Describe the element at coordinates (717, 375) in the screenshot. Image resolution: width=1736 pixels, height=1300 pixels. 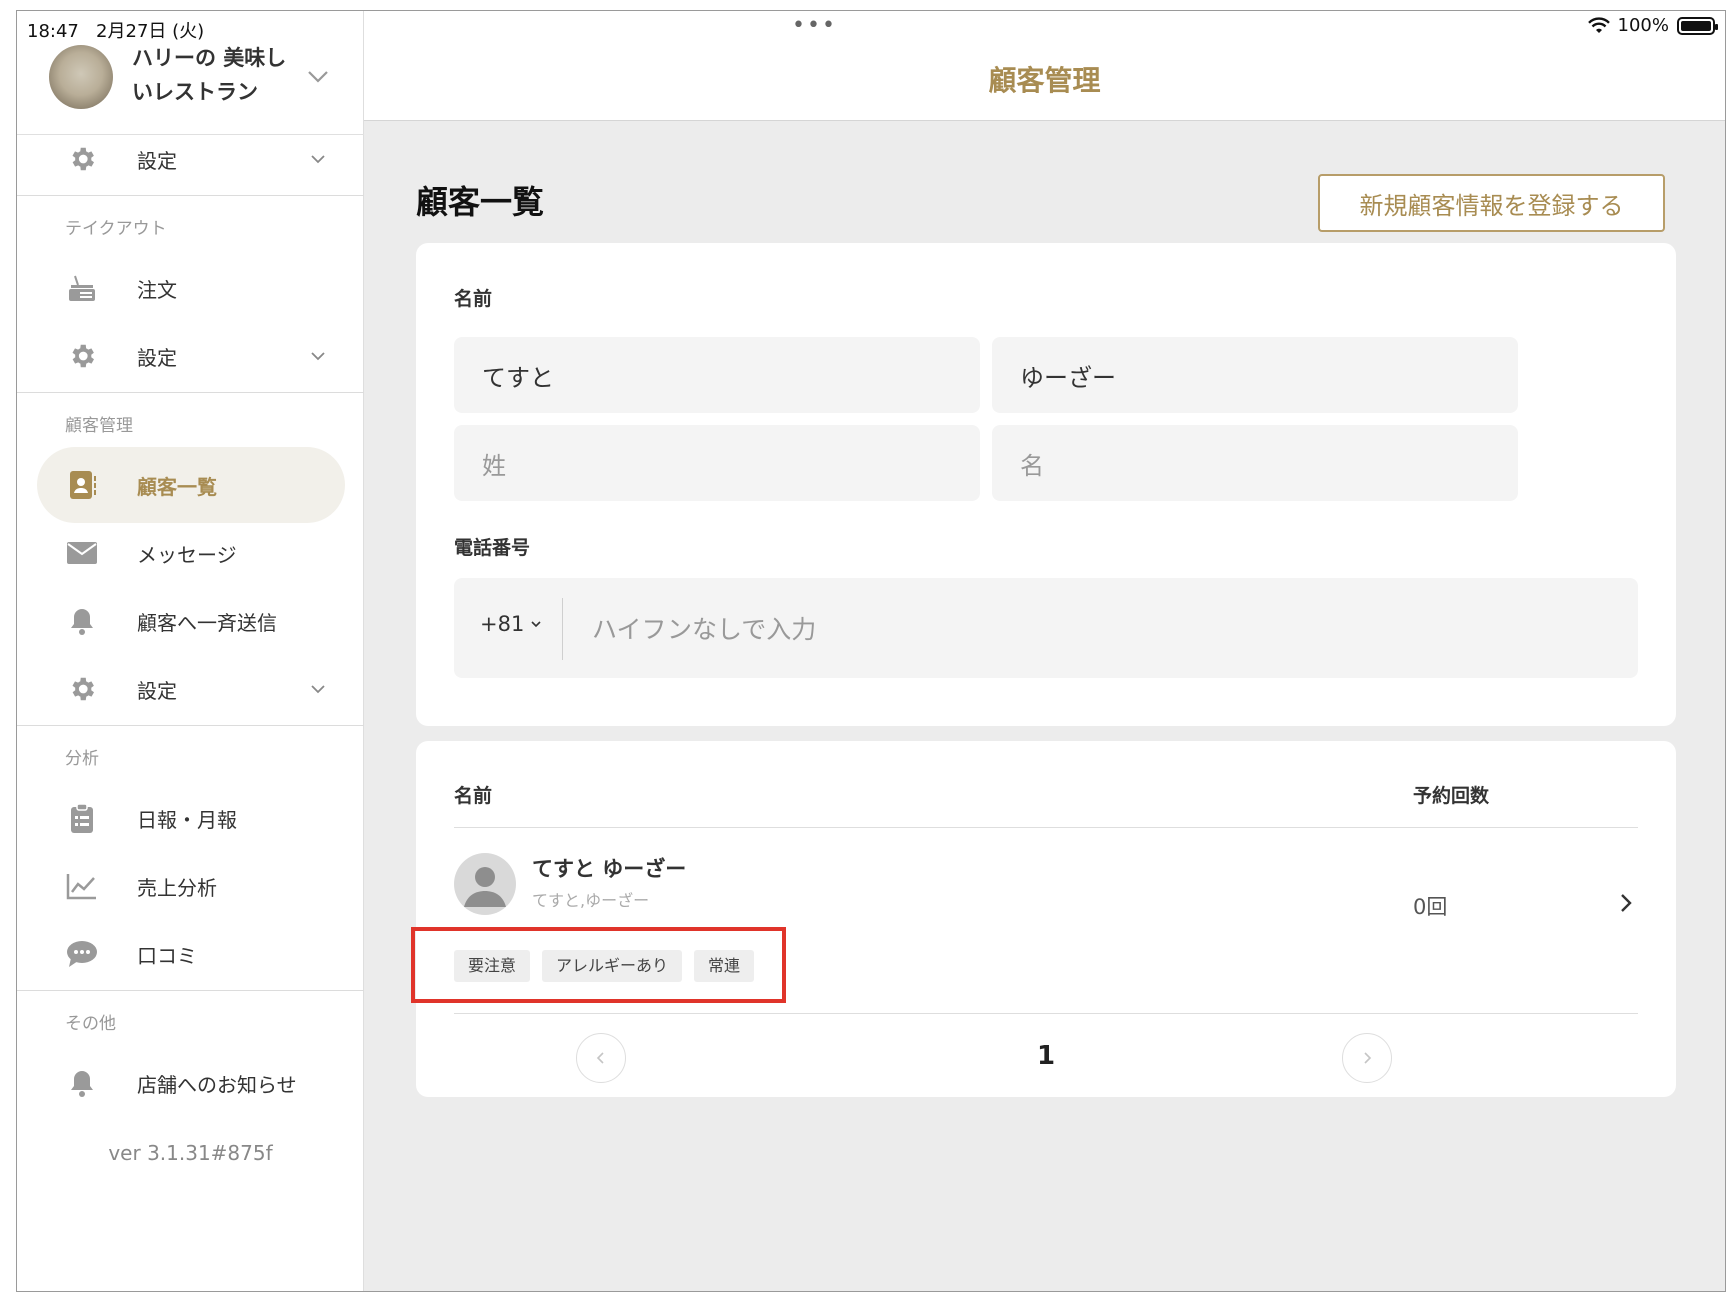
I see `last-name-kana-field: てすと` at that location.